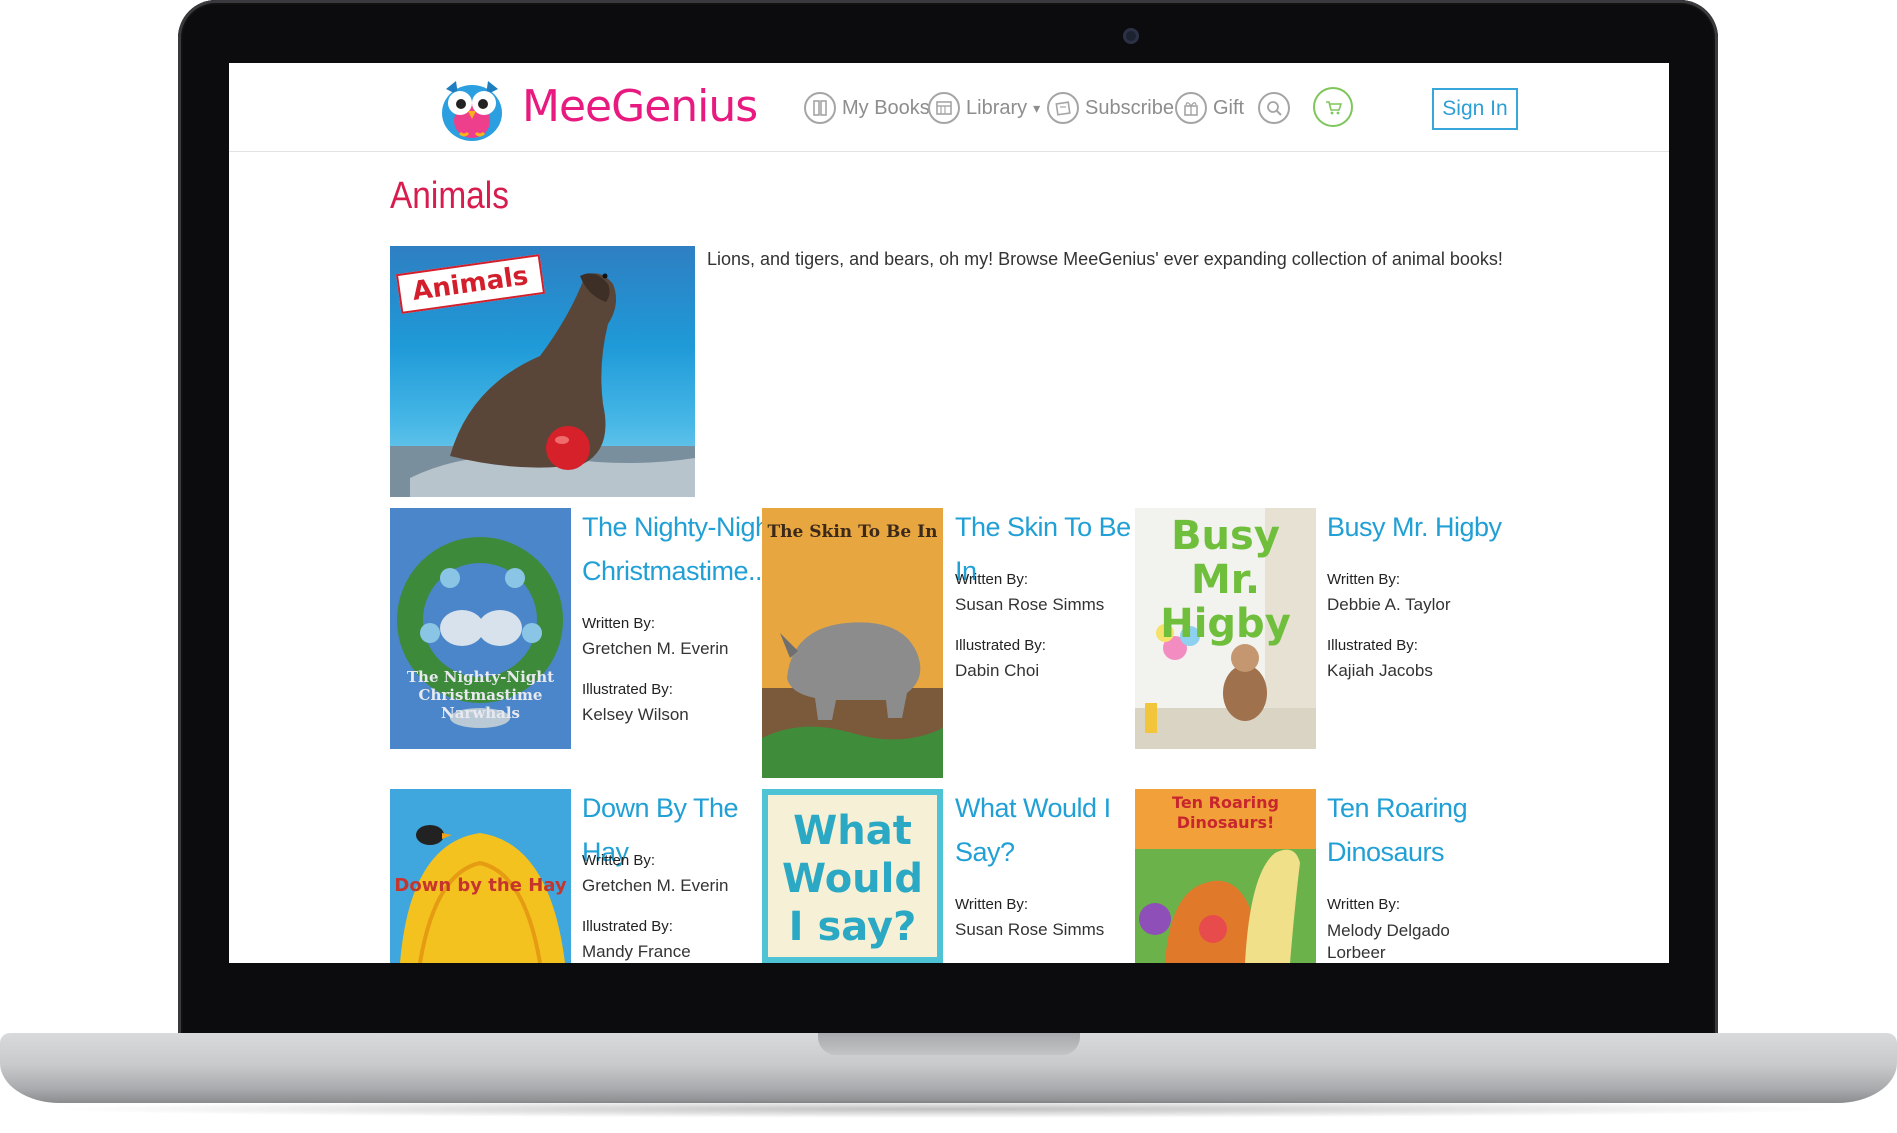  I want to click on illustrator-name: Kelsey Wilson, so click(635, 715).